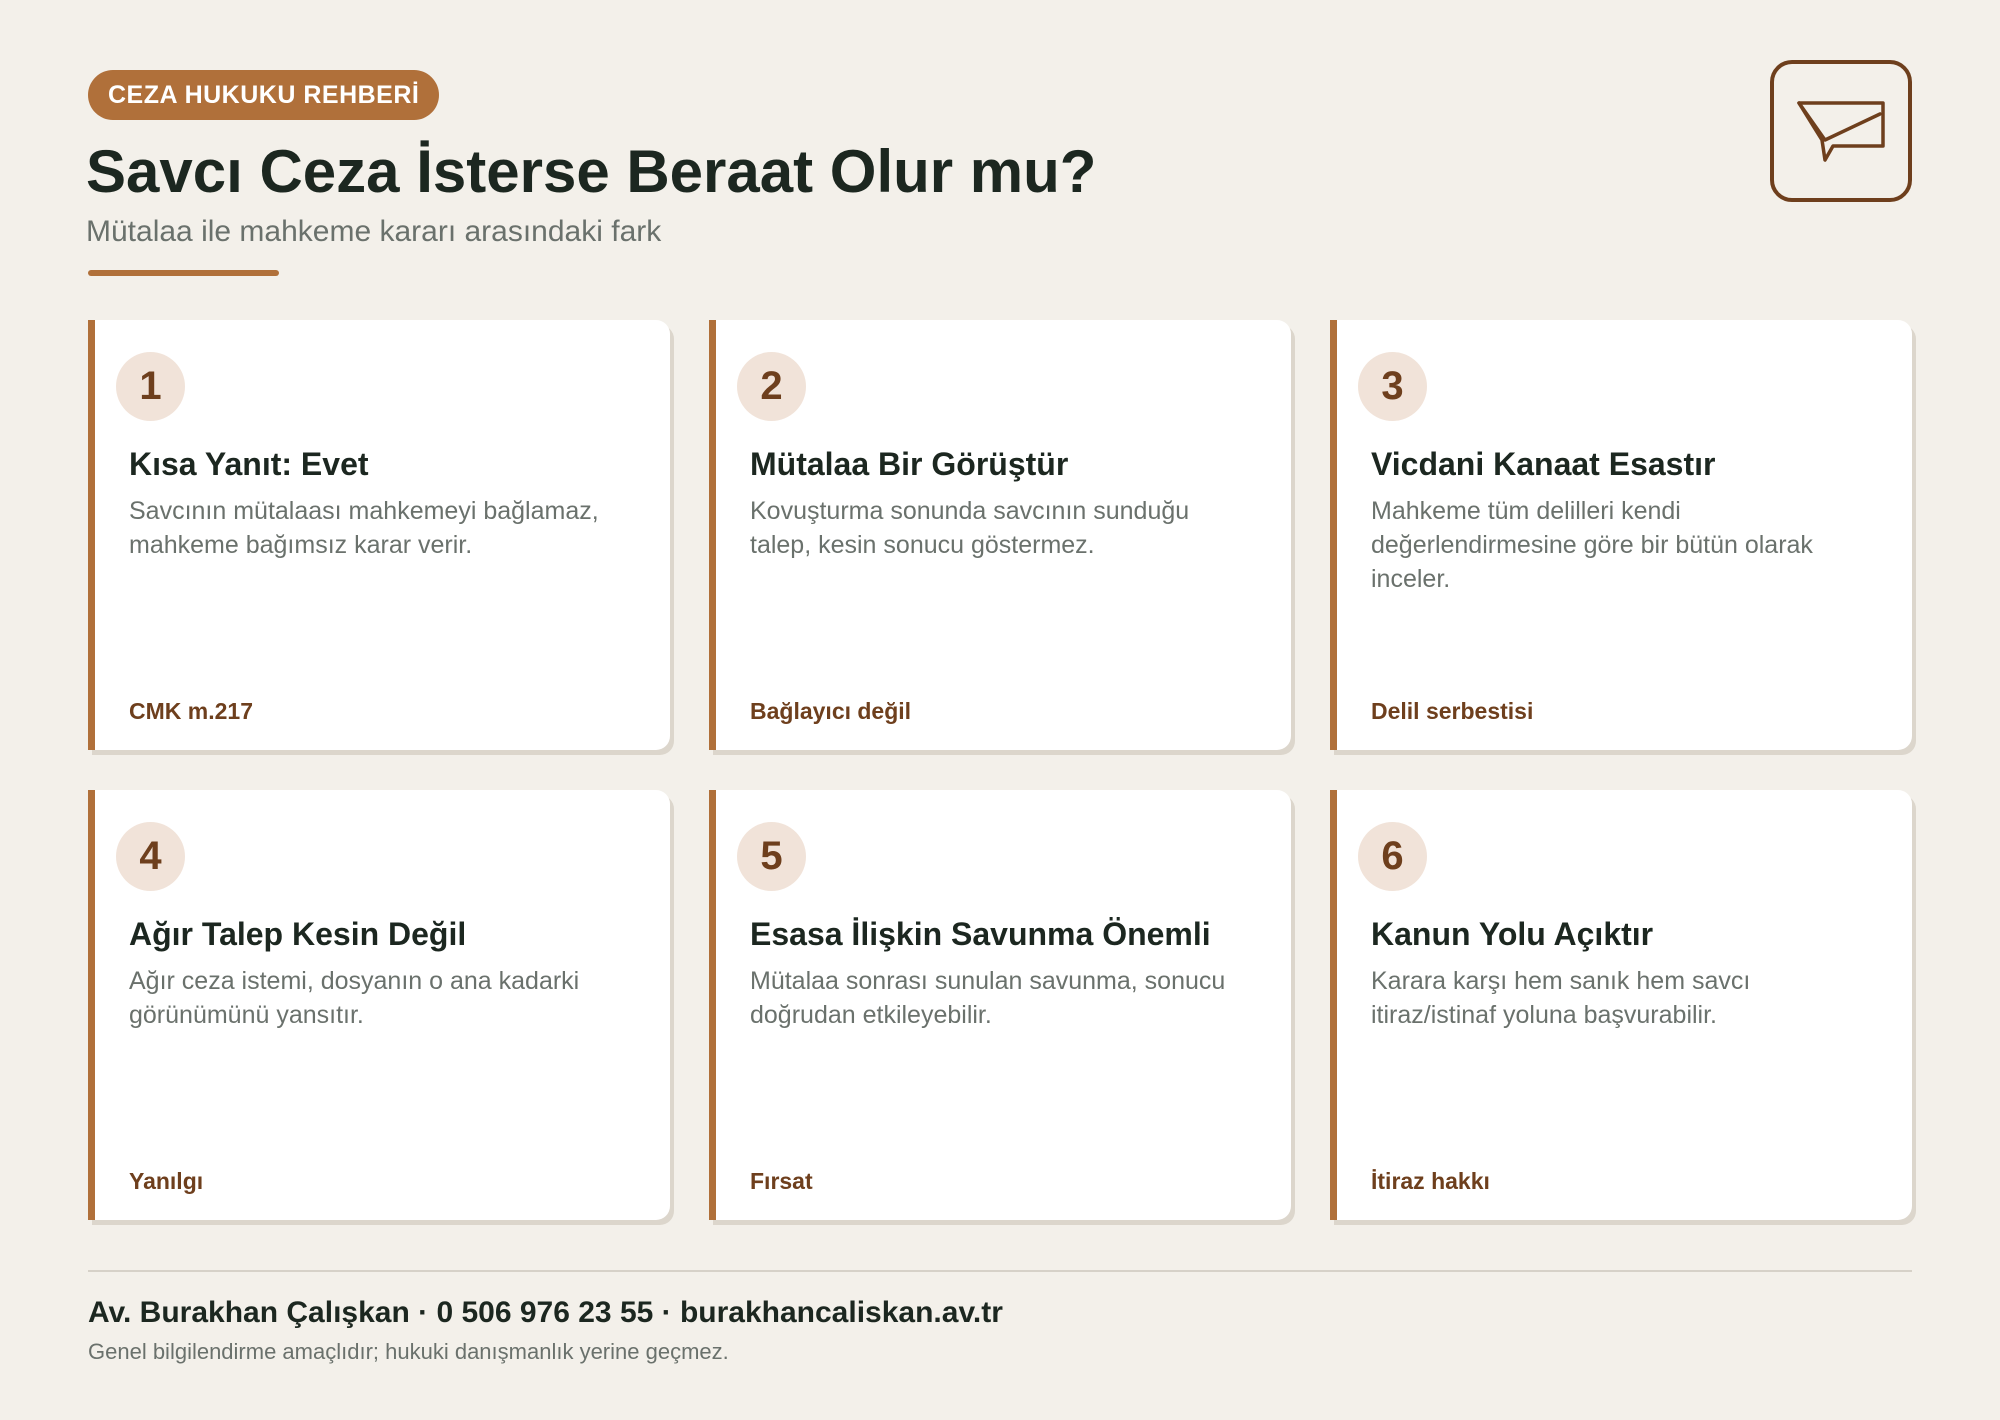  Describe the element at coordinates (781, 1181) in the screenshot. I see `card-tag: Fırsat` at that location.